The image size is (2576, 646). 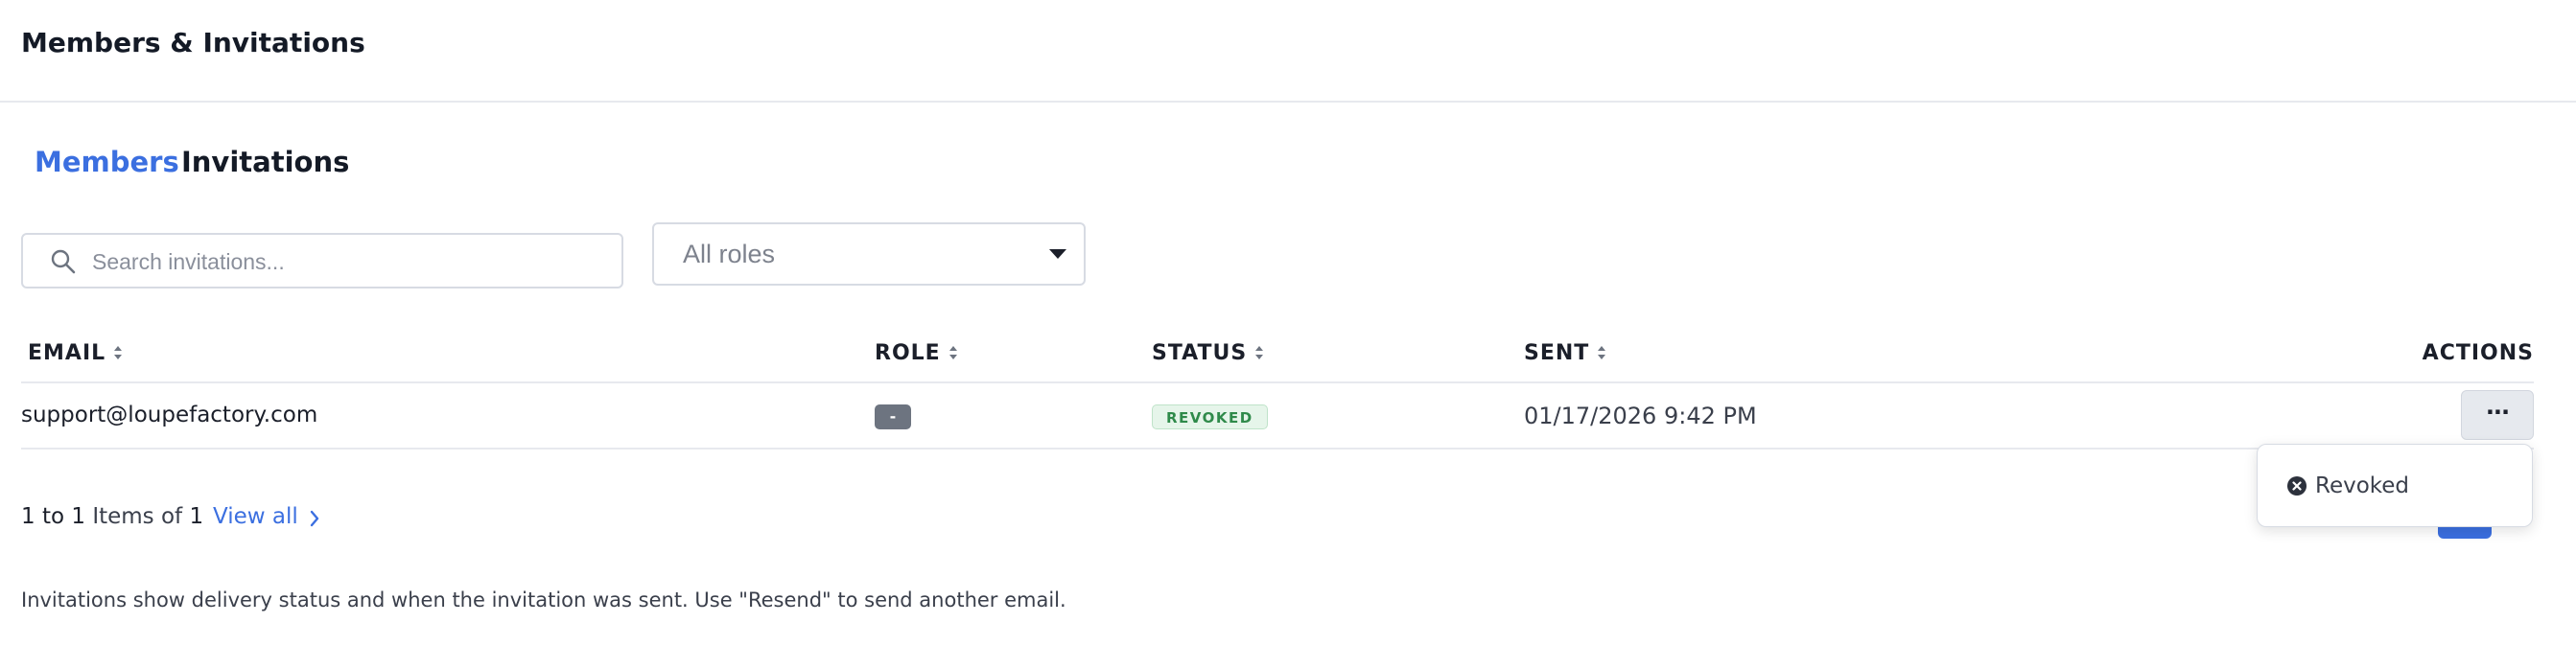 What do you see at coordinates (893, 417) in the screenshot?
I see `role-badge: -` at bounding box center [893, 417].